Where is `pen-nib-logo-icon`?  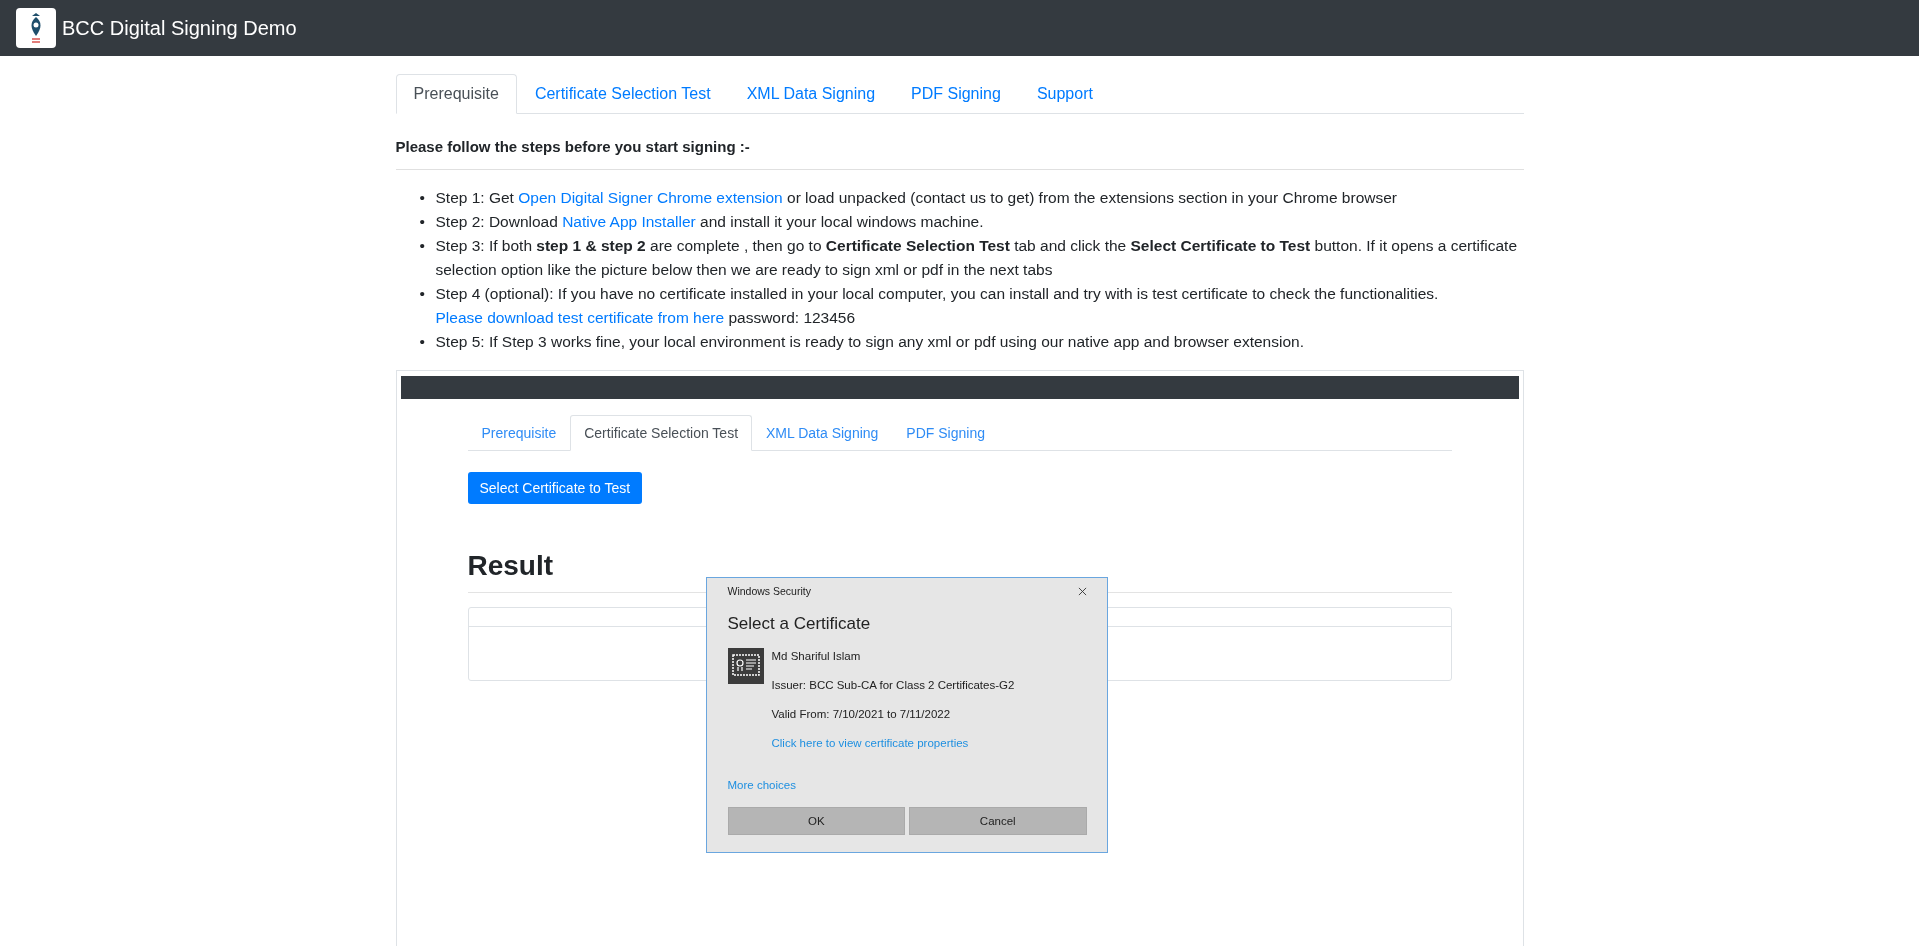 pen-nib-logo-icon is located at coordinates (36, 28).